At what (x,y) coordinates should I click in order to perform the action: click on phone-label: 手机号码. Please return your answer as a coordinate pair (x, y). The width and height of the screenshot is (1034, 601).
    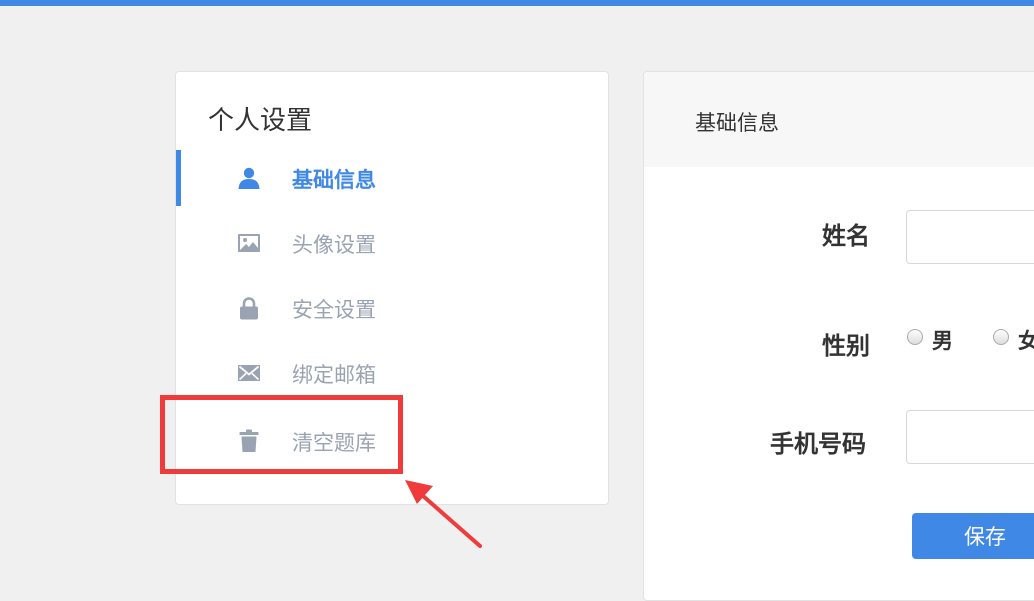
    Looking at the image, I should click on (818, 444).